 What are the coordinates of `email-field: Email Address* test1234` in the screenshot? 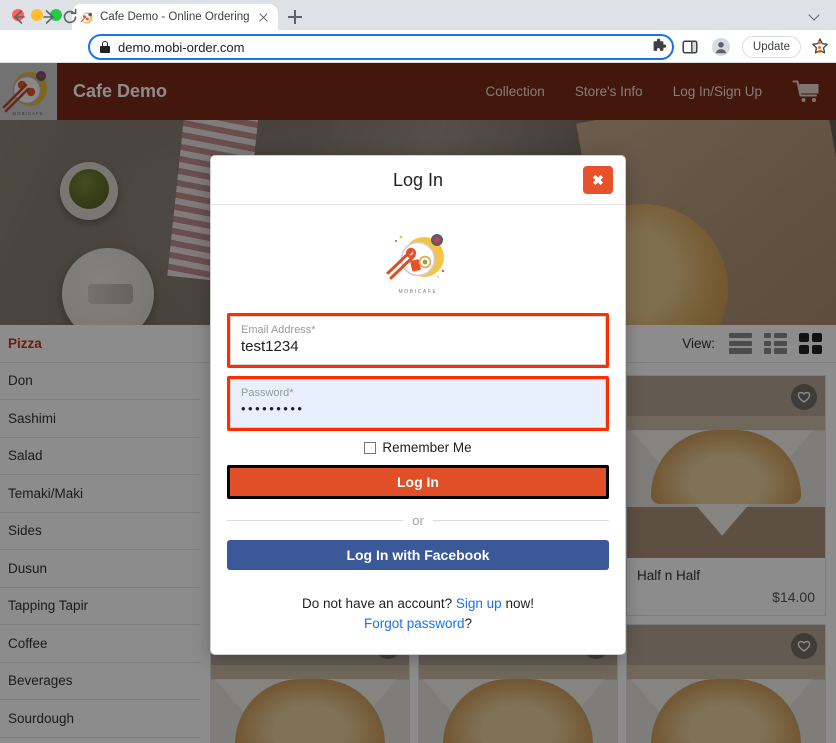 It's located at (418, 340).